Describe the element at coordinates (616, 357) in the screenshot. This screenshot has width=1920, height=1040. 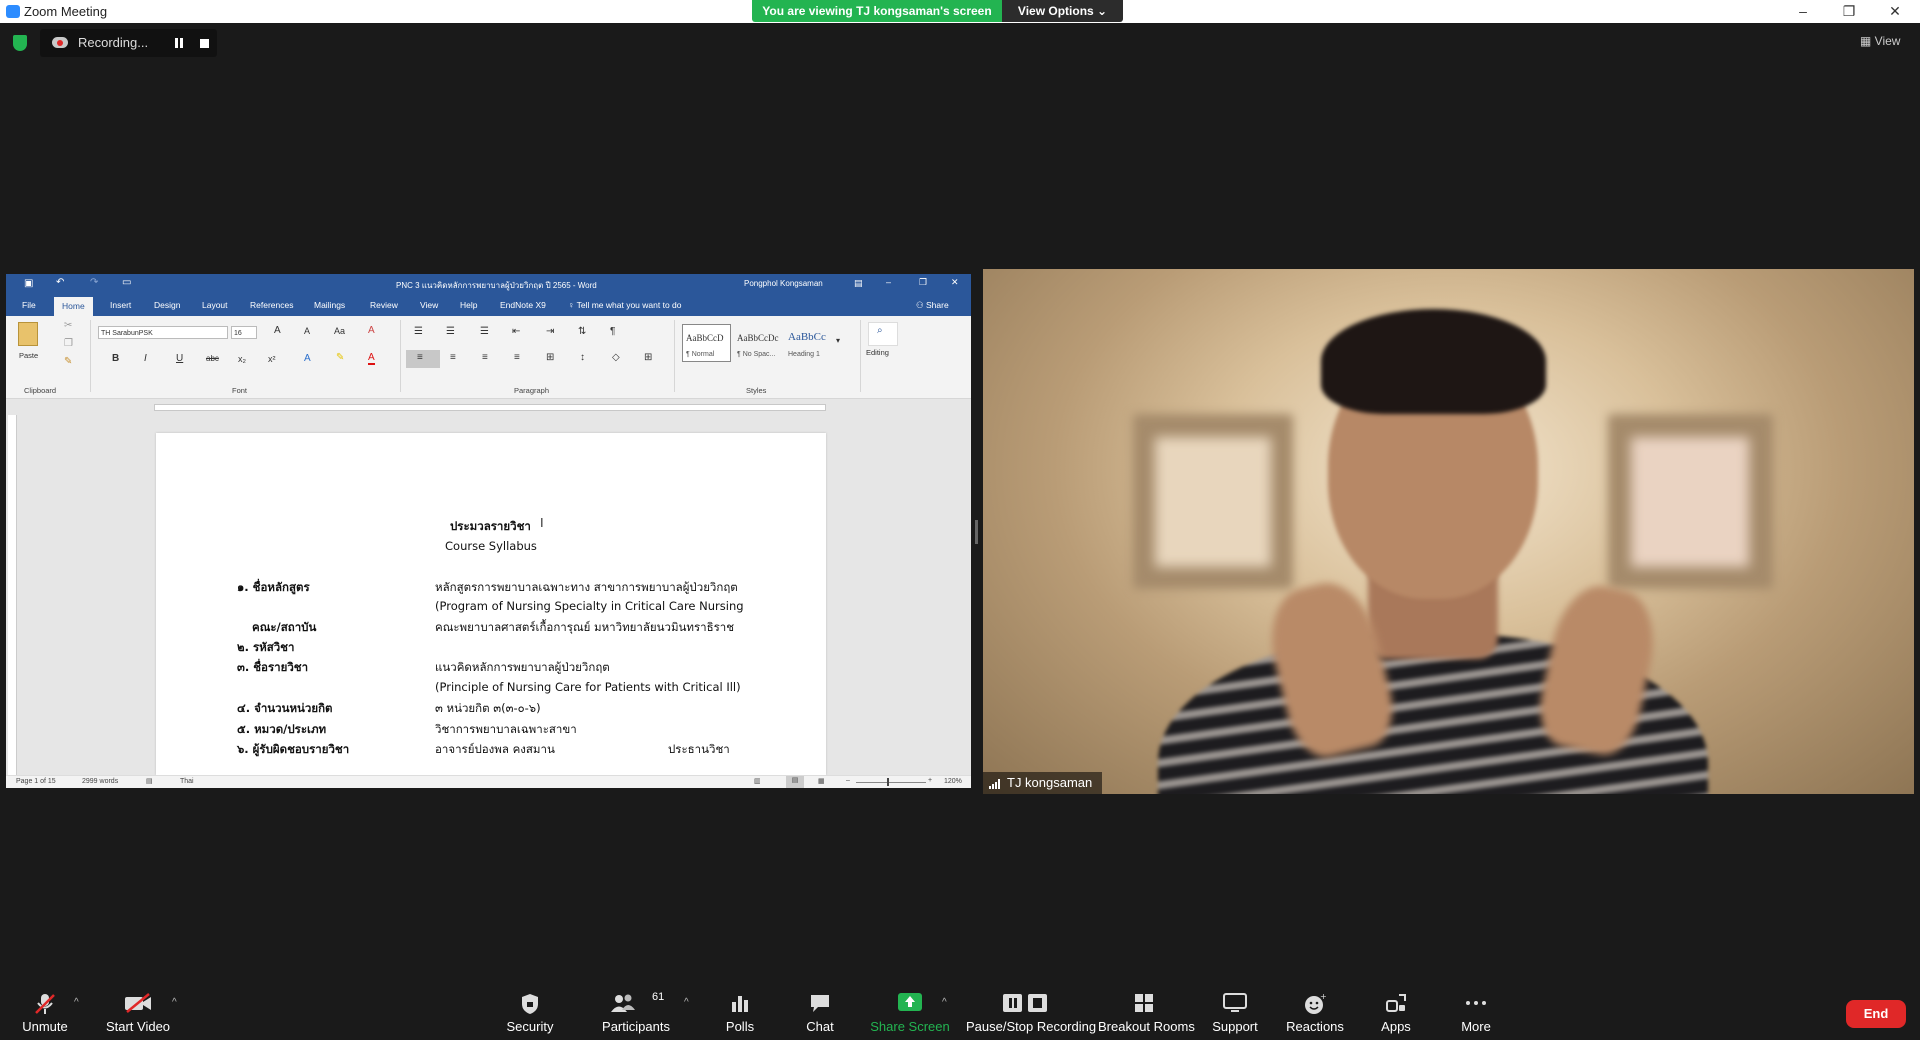
I see `shading-icon: ◇` at that location.